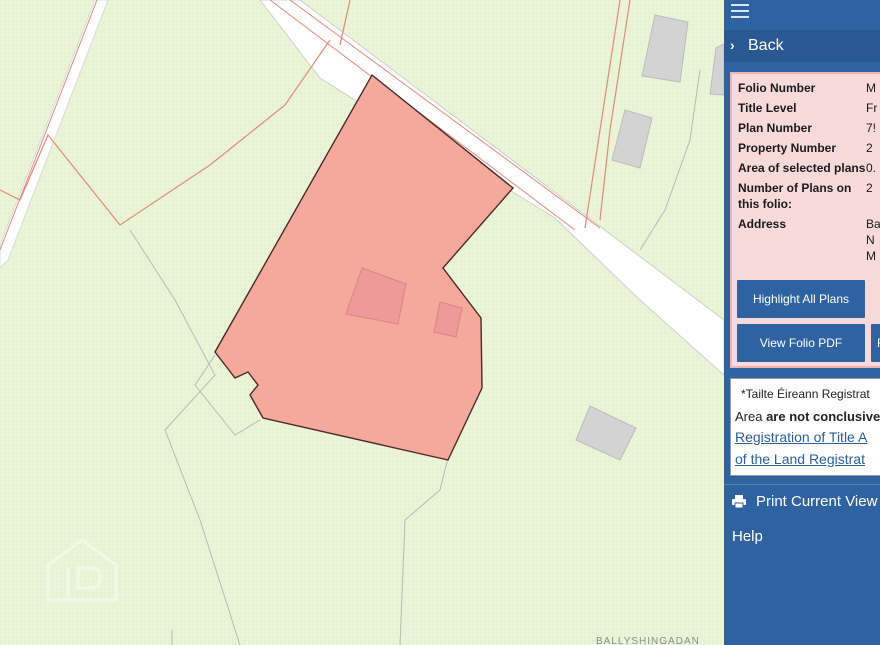 The height and width of the screenshot is (645, 880). I want to click on back-button: › Back, so click(802, 46).